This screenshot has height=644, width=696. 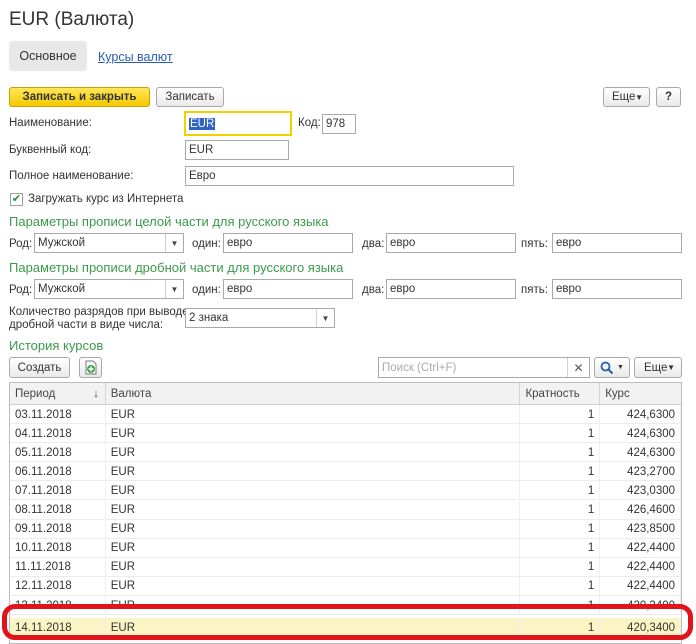 What do you see at coordinates (190, 97) in the screenshot?
I see `save-button: Записать` at bounding box center [190, 97].